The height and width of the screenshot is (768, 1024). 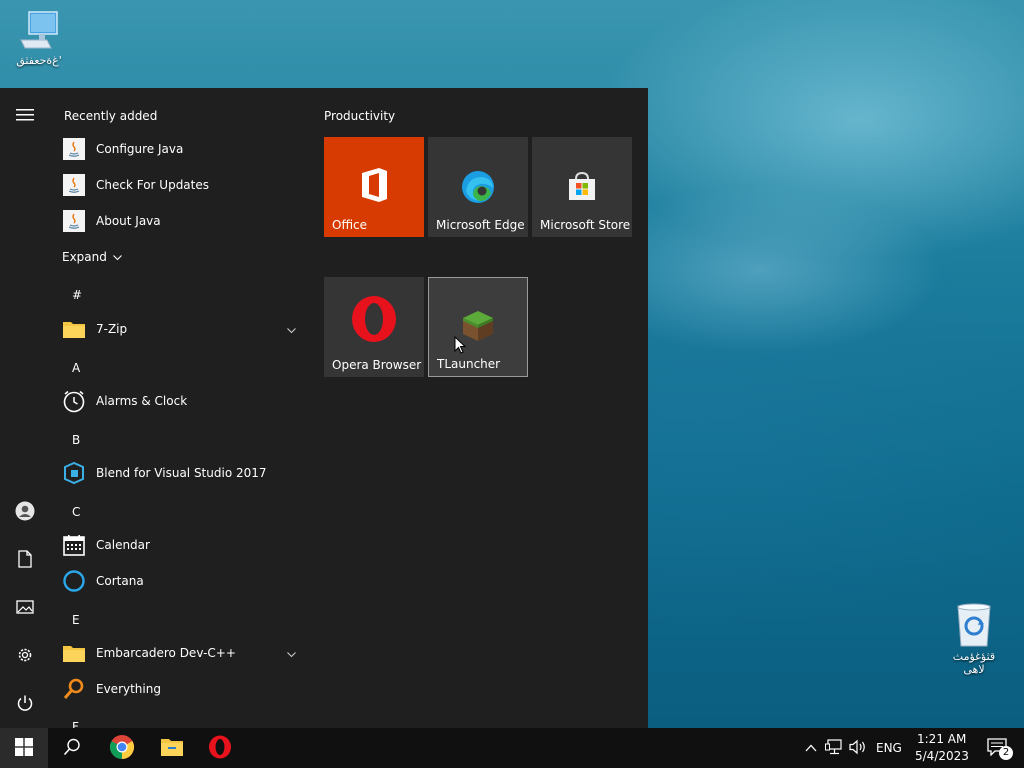 I want to click on section-header-e: E, so click(x=76, y=620).